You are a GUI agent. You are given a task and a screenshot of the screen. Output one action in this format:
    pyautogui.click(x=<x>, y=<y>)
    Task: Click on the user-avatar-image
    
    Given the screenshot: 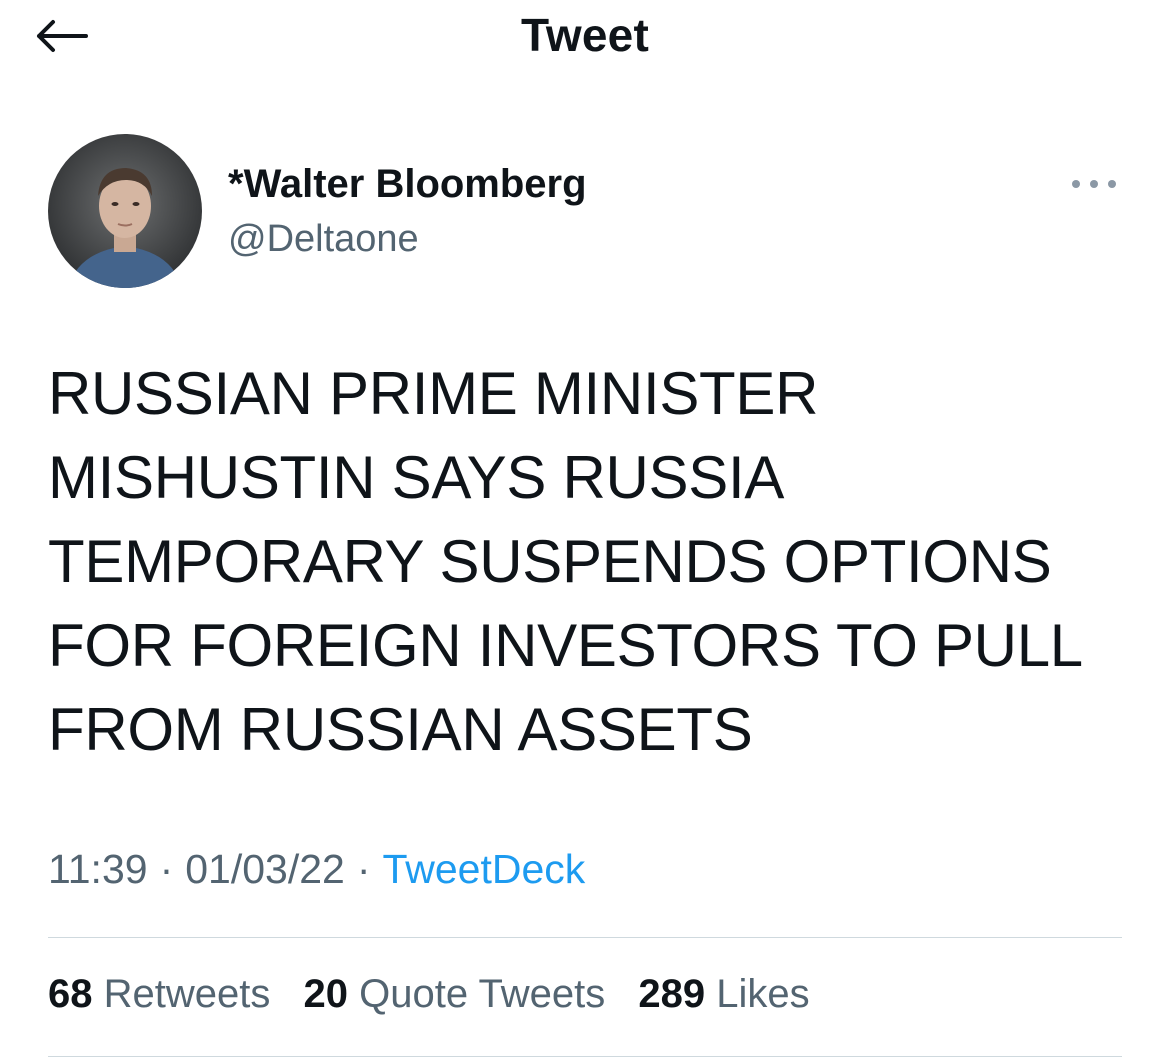 What is the action you would take?
    pyautogui.click(x=125, y=211)
    